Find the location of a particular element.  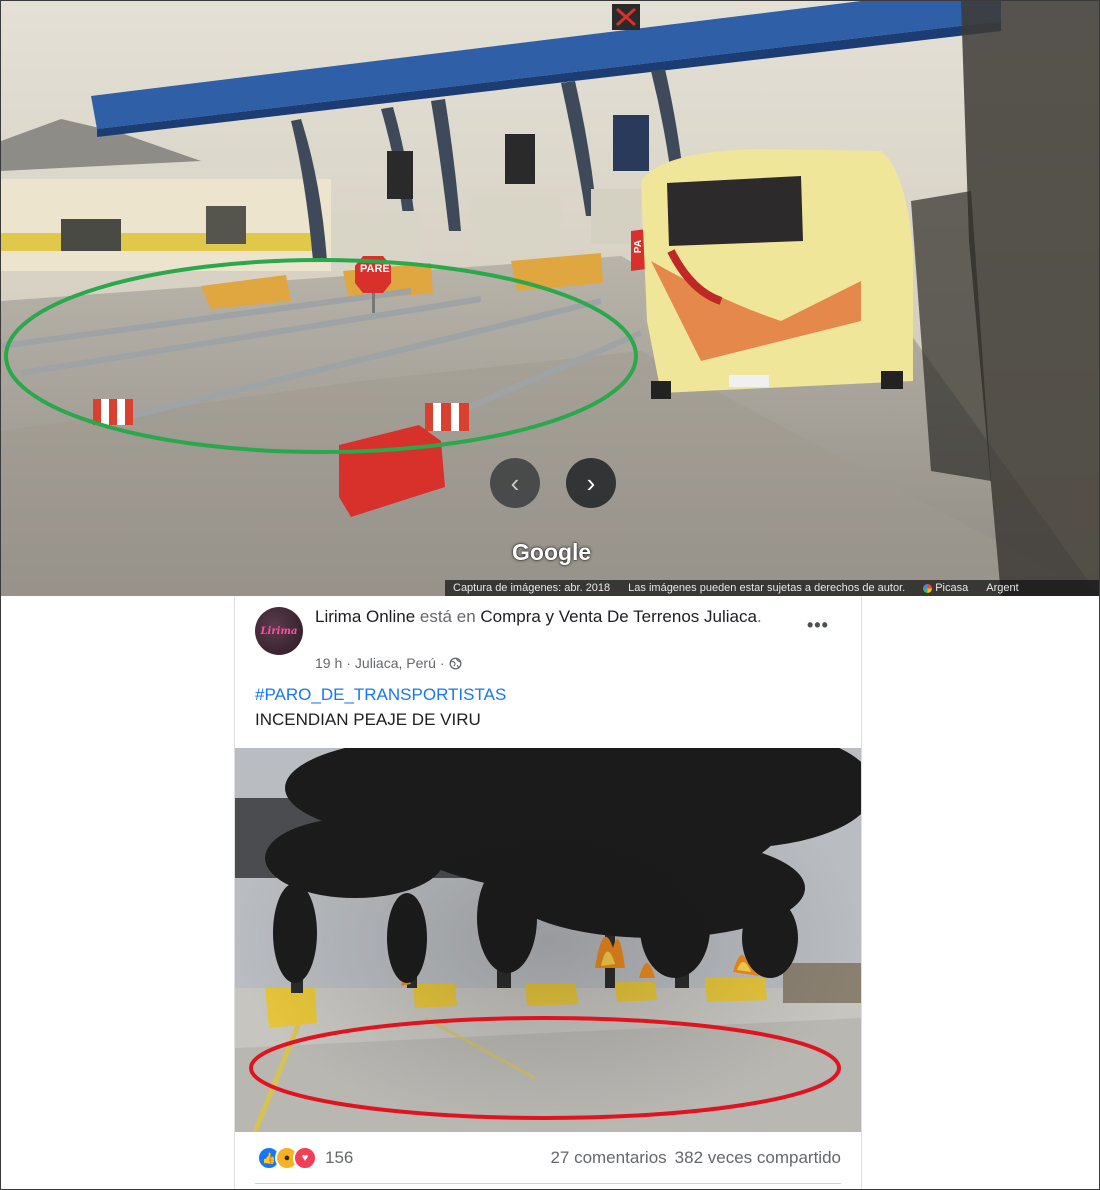

reactions-summary: 👍 ● ♥ 156 is located at coordinates (305, 1158).